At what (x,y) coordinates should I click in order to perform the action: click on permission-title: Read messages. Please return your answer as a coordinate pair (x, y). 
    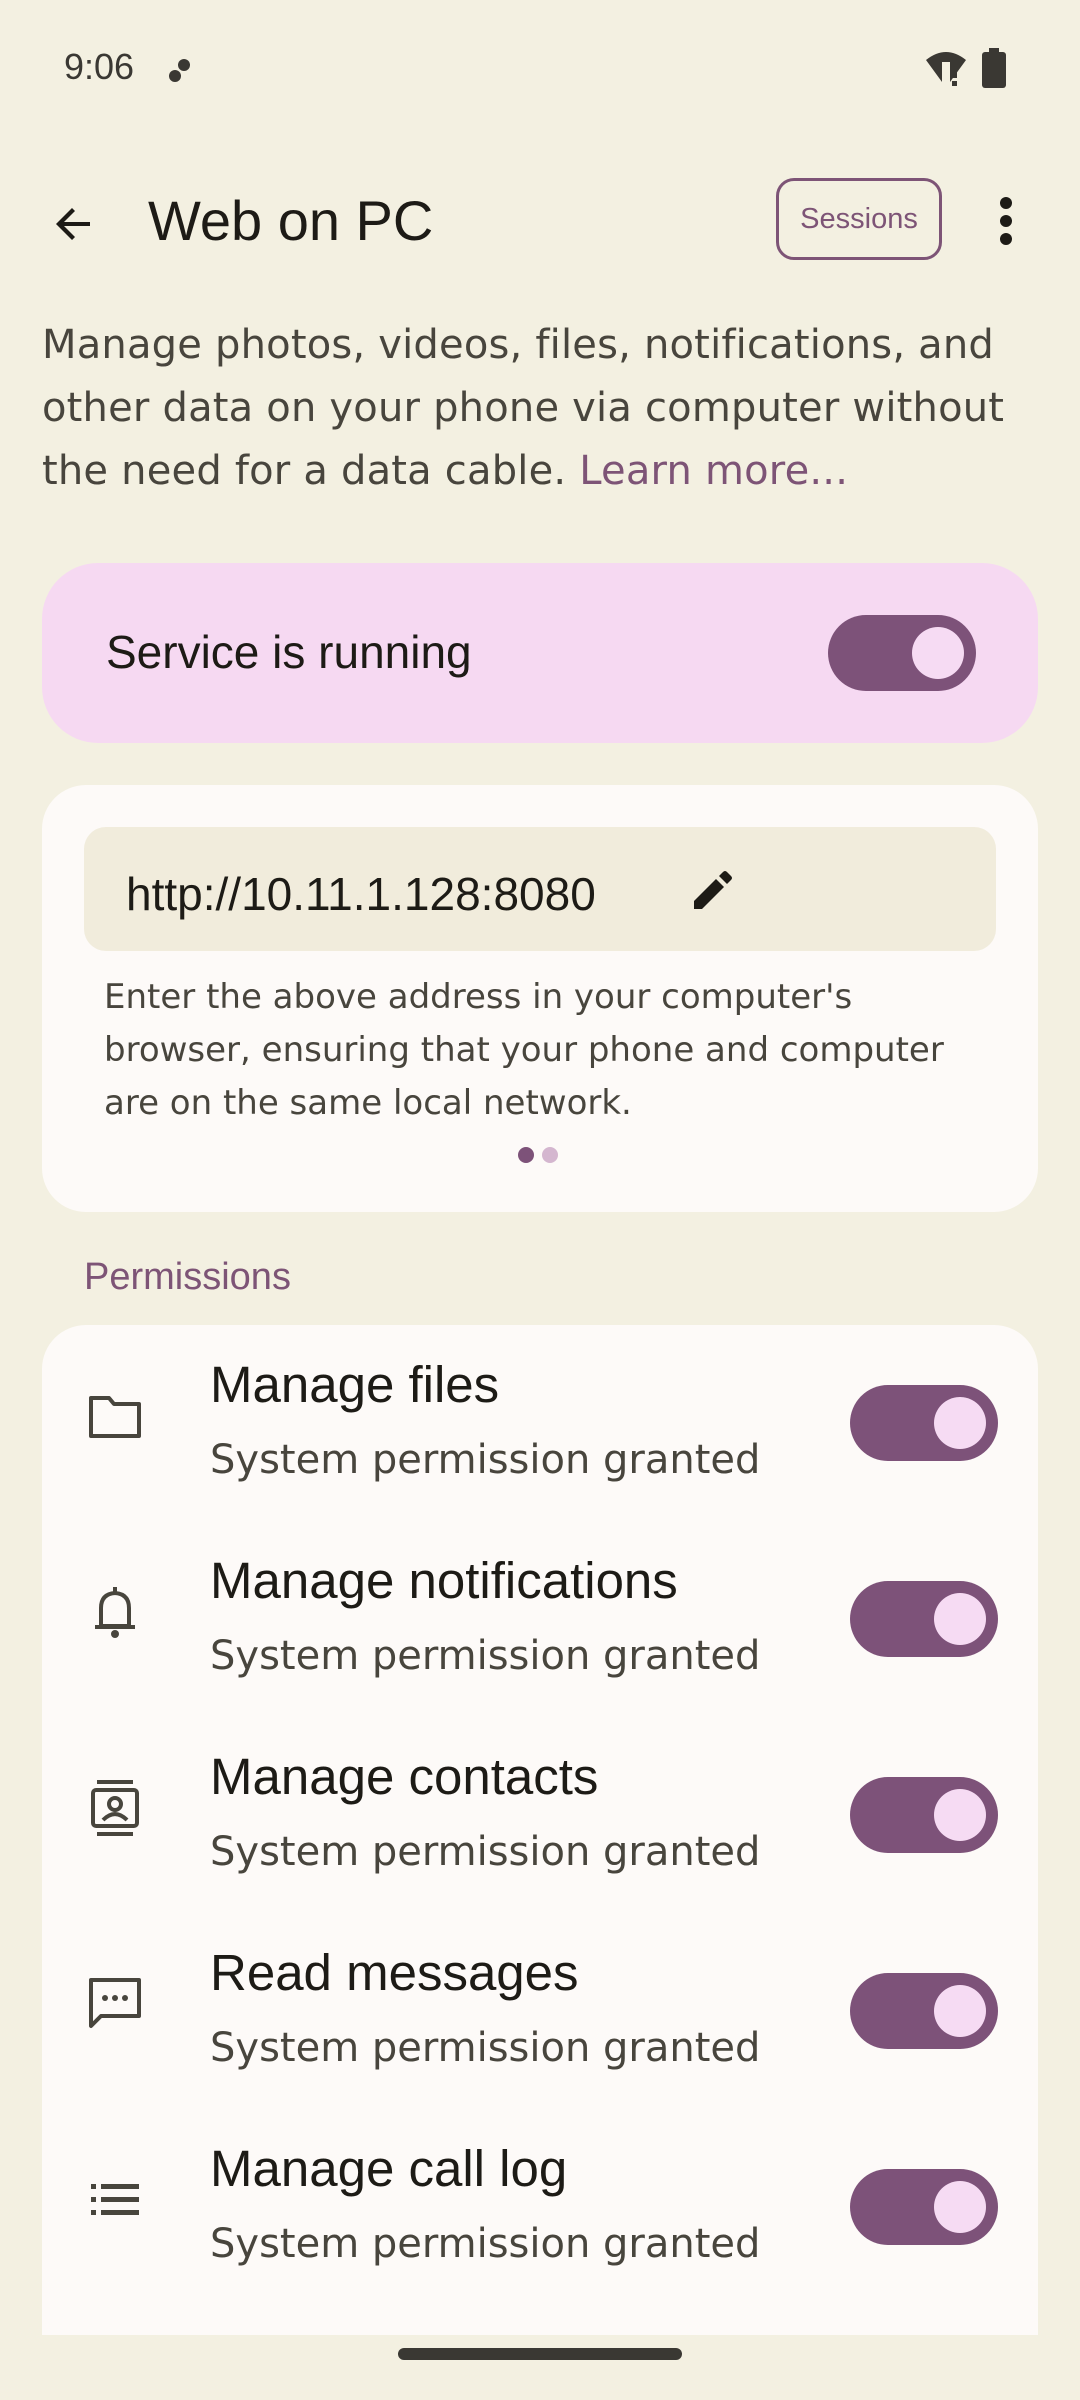
    Looking at the image, I should click on (394, 1972).